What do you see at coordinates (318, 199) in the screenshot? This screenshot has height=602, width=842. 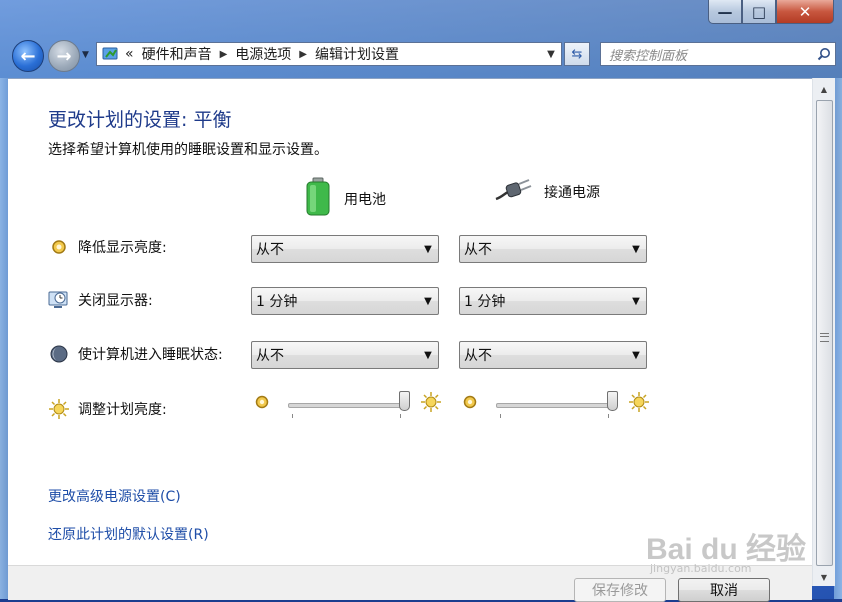 I see `battery-icon` at bounding box center [318, 199].